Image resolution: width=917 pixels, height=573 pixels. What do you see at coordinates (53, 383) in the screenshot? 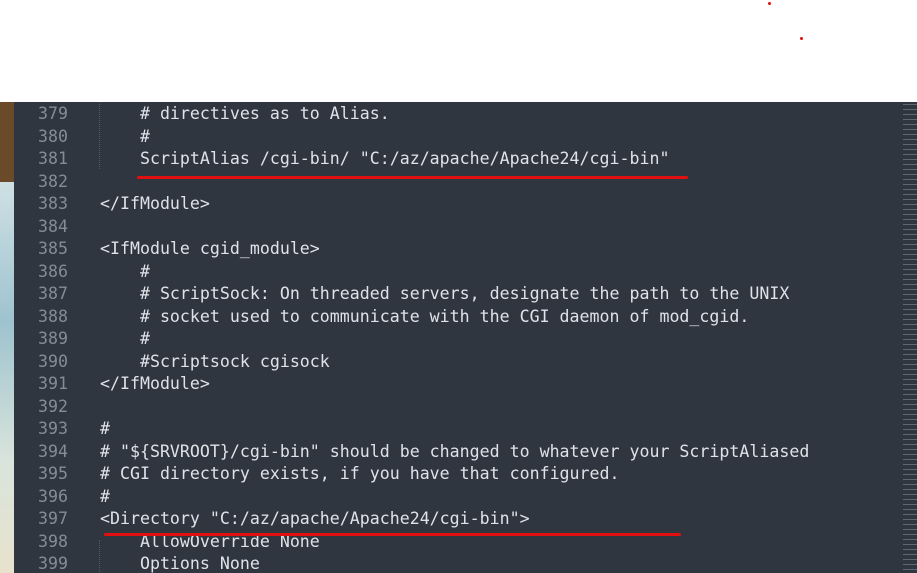
I see `line-number: 391` at bounding box center [53, 383].